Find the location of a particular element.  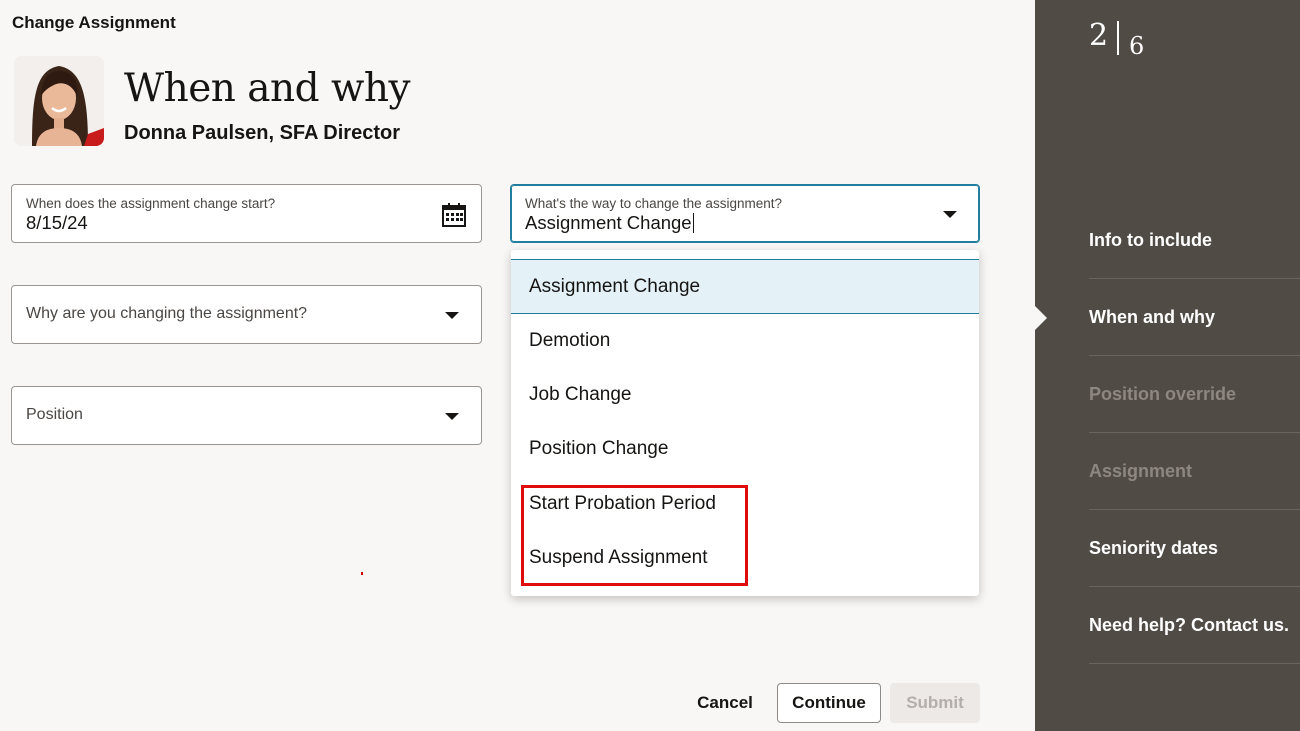

submit-button: Submit is located at coordinates (935, 703).